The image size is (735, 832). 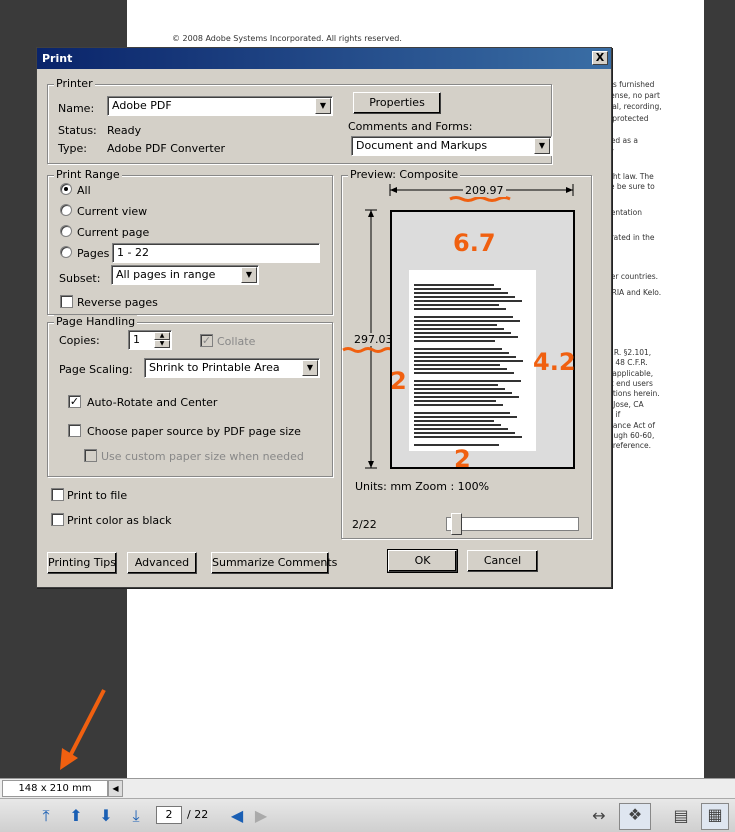 I want to click on annotation-right: 4.2, so click(x=554, y=362).